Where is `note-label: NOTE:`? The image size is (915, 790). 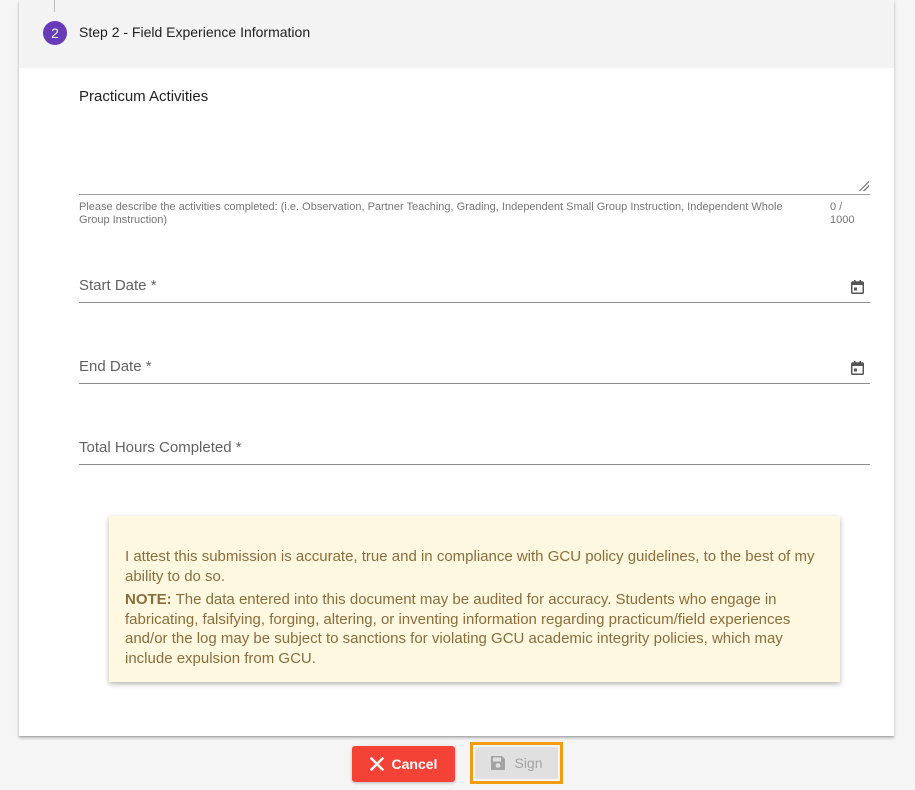
note-label: NOTE: is located at coordinates (148, 599).